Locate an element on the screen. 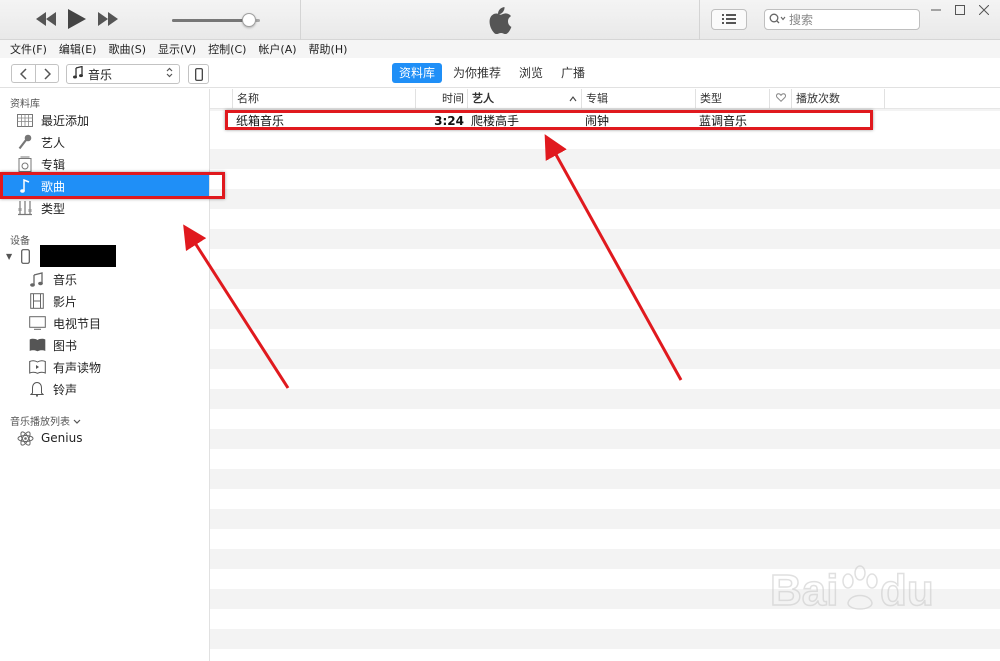 The width and height of the screenshot is (1000, 661). maximize-icon is located at coordinates (960, 10).